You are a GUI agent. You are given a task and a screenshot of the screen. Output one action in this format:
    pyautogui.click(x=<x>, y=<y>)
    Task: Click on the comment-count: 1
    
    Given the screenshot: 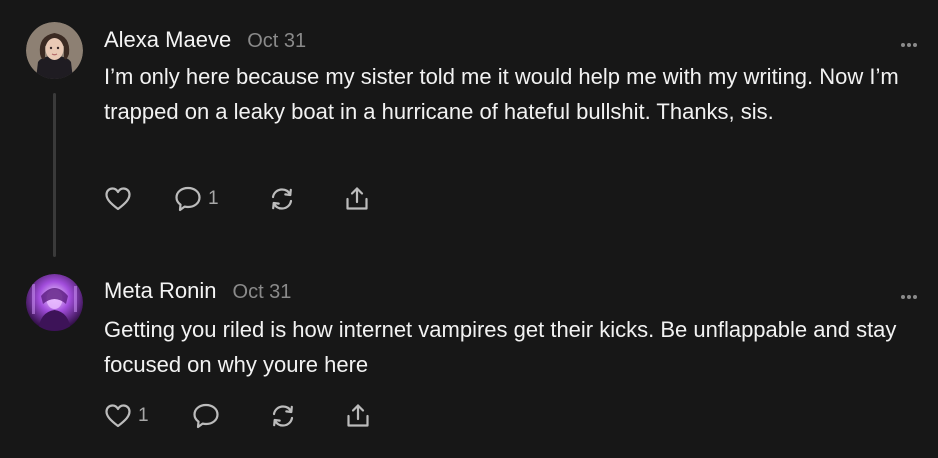 What is the action you would take?
    pyautogui.click(x=213, y=198)
    